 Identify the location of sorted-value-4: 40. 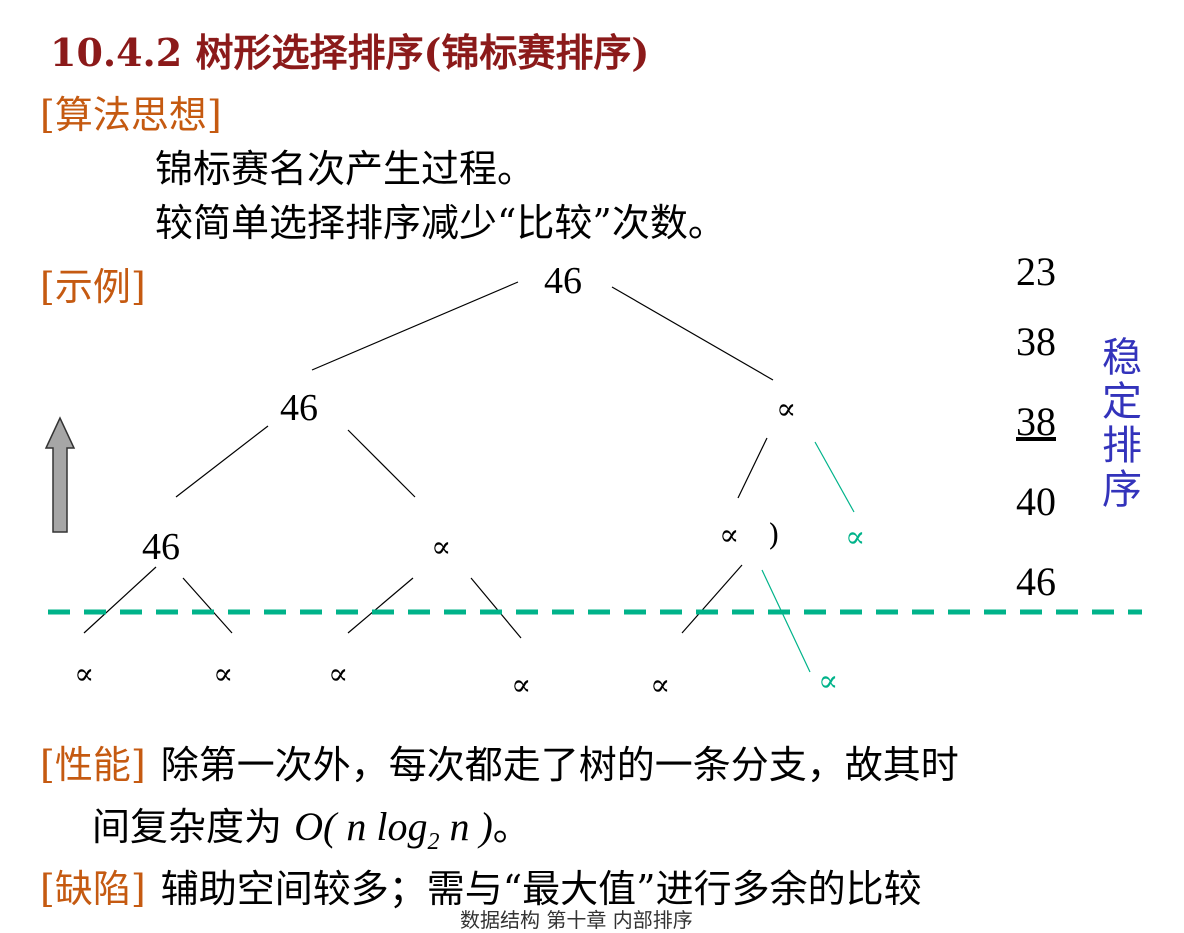
(1036, 501).